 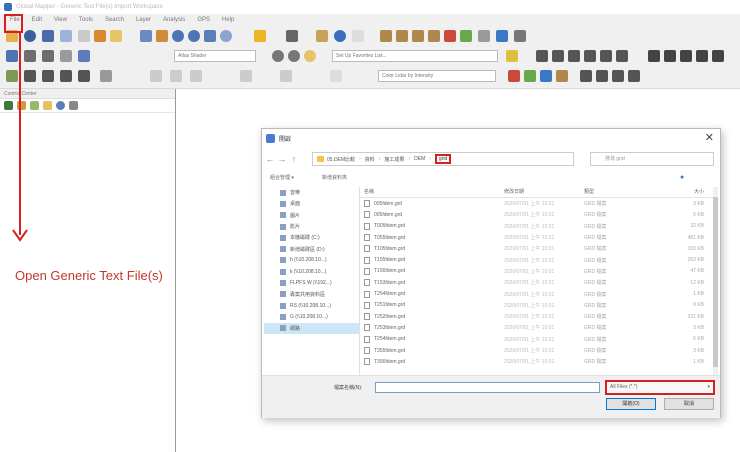 What do you see at coordinates (542, 56) in the screenshot?
I see `lidar-draw-icon` at bounding box center [542, 56].